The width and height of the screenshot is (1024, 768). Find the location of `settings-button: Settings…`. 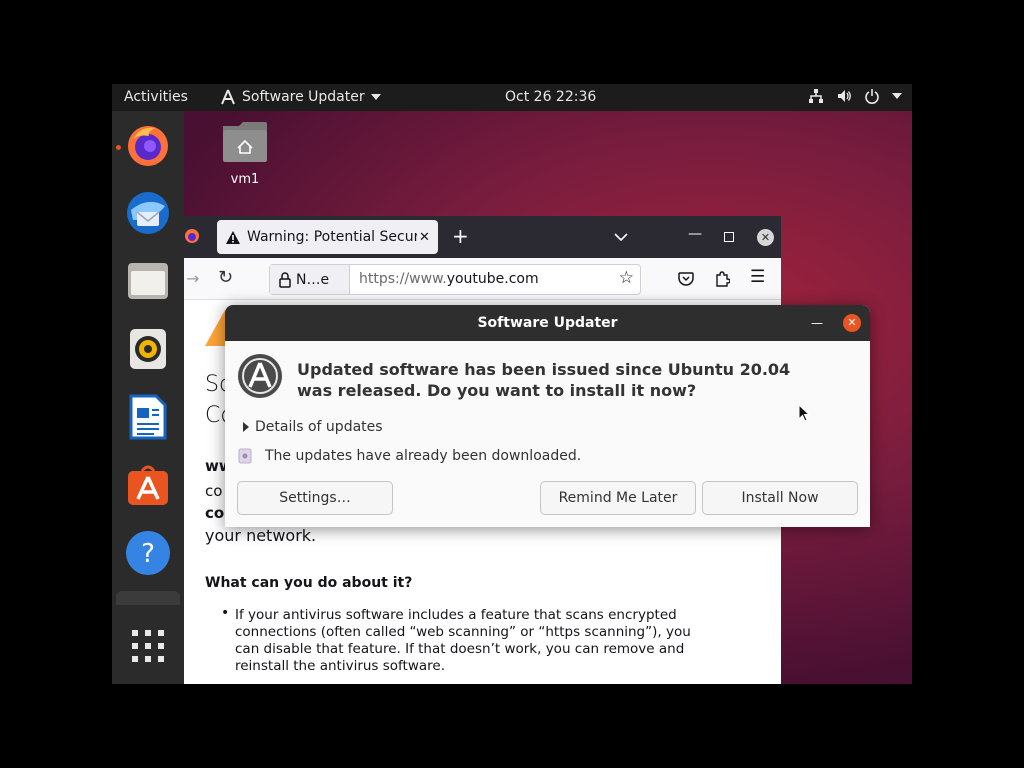

settings-button: Settings… is located at coordinates (315, 498).